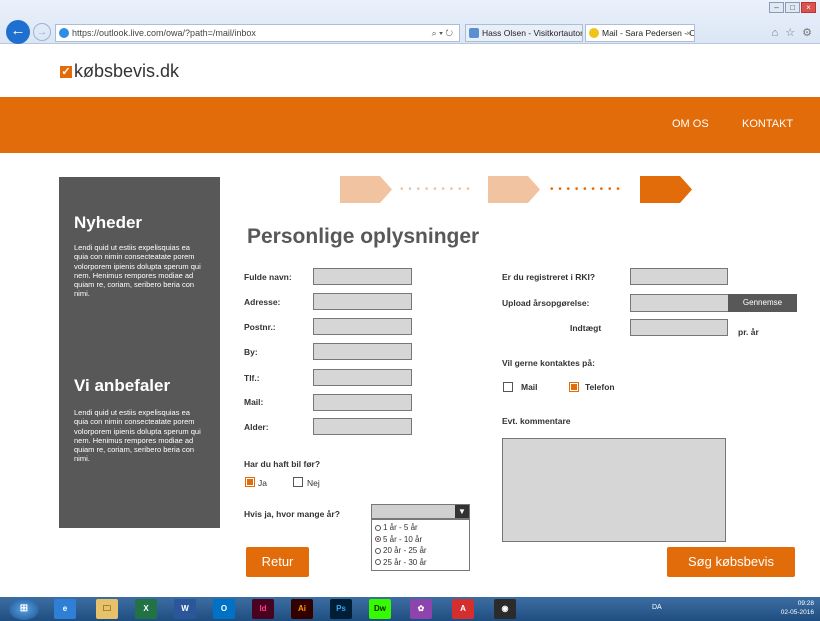 This screenshot has width=820, height=621. What do you see at coordinates (666, 189) in the screenshot?
I see `step-3-arrow-icon` at bounding box center [666, 189].